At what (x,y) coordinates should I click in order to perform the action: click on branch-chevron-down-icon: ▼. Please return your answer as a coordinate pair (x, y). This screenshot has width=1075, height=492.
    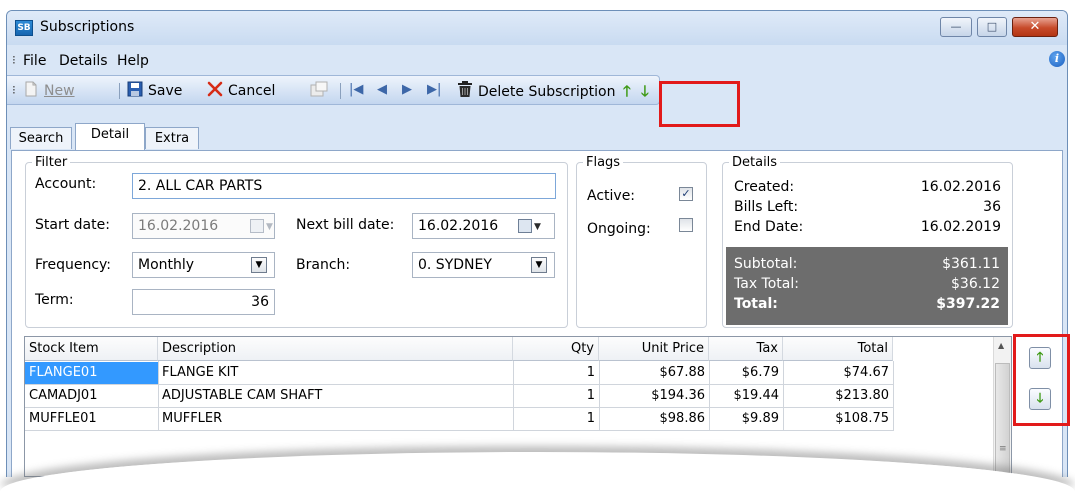
    Looking at the image, I should click on (539, 265).